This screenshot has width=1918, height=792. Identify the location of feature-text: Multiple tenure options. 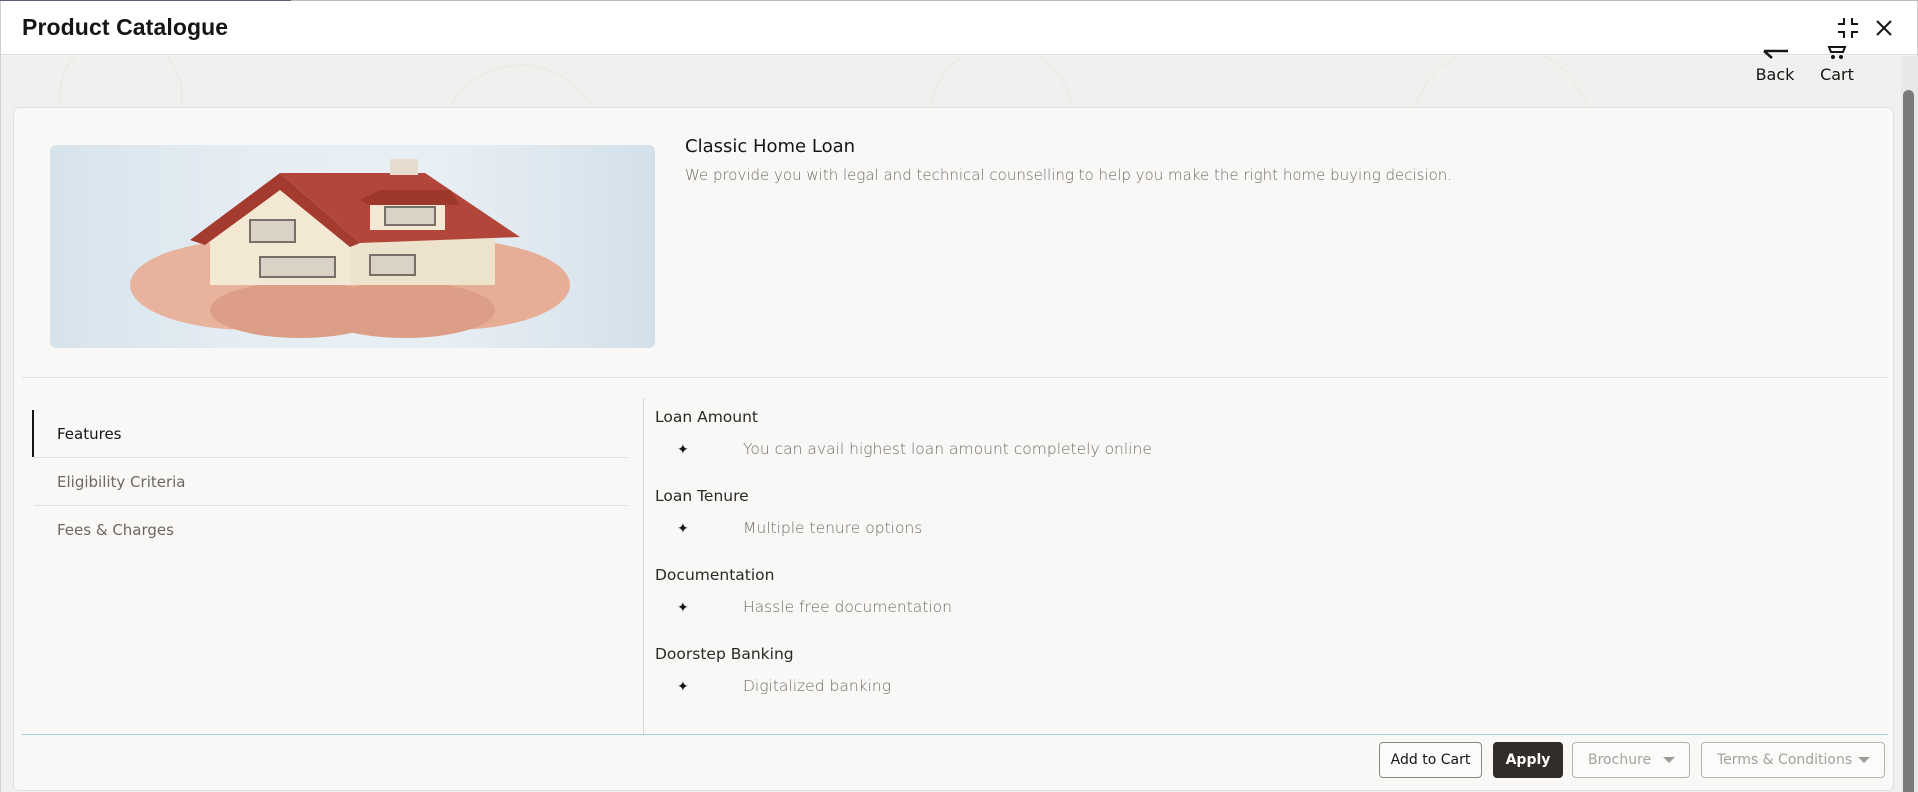
(833, 528).